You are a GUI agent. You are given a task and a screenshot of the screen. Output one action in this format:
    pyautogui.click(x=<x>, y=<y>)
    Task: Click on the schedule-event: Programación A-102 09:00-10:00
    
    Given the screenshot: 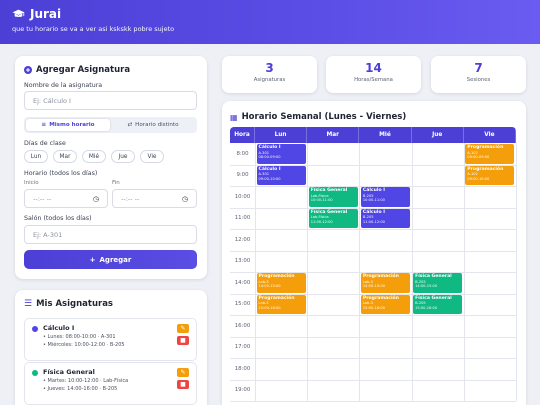 What is the action you would take?
    pyautogui.click(x=490, y=175)
    